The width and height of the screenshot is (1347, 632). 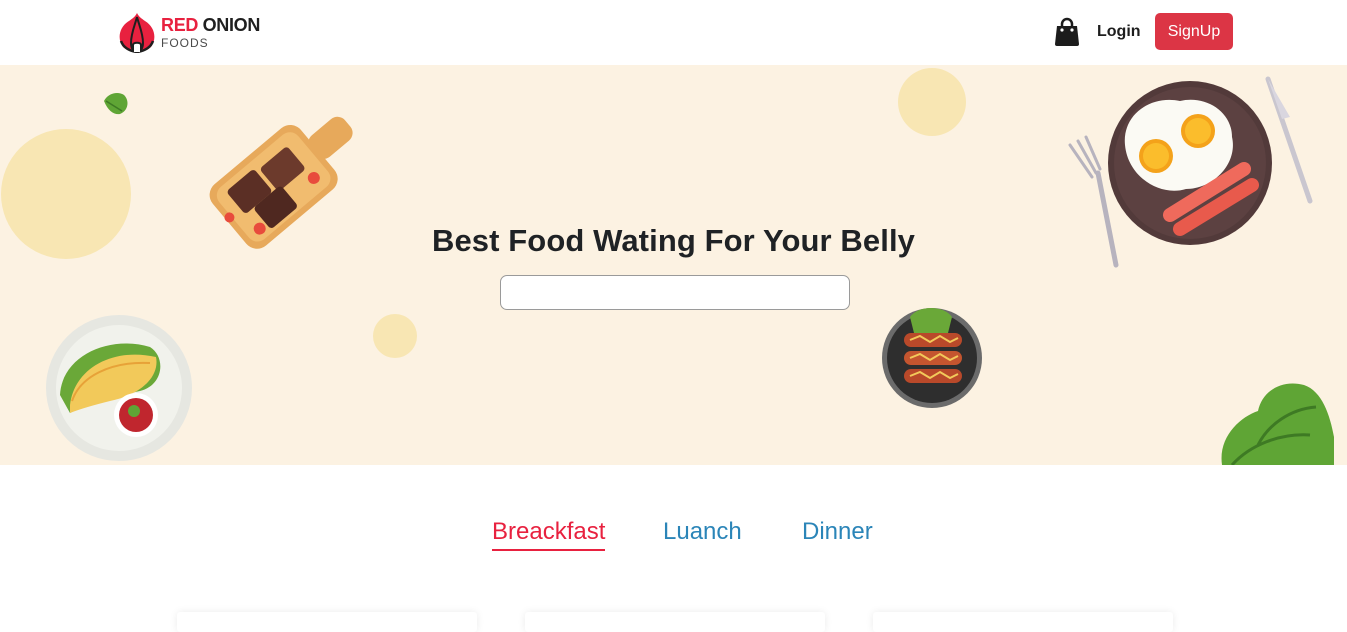 What do you see at coordinates (1119, 32) in the screenshot?
I see `login-link: Login` at bounding box center [1119, 32].